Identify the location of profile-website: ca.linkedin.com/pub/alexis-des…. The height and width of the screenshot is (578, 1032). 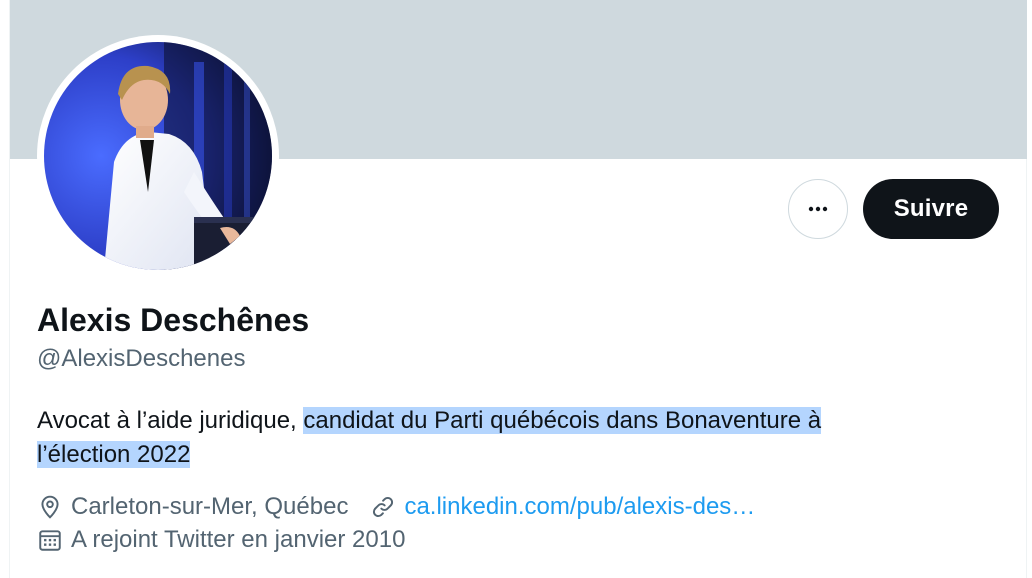
(562, 507).